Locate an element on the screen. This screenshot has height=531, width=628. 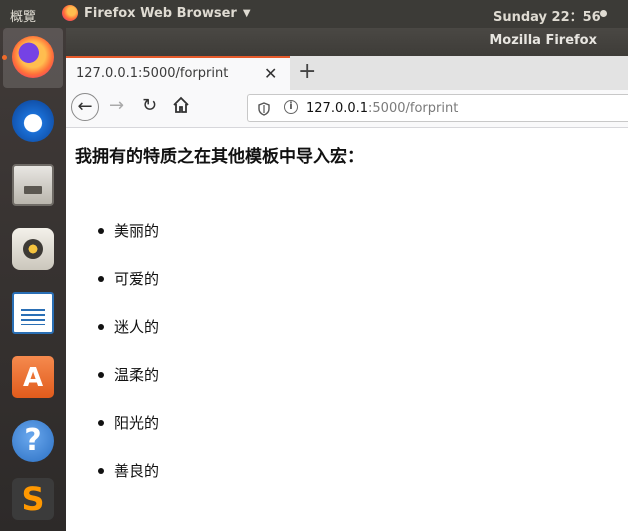
dock-item-software: A is located at coordinates (33, 378).